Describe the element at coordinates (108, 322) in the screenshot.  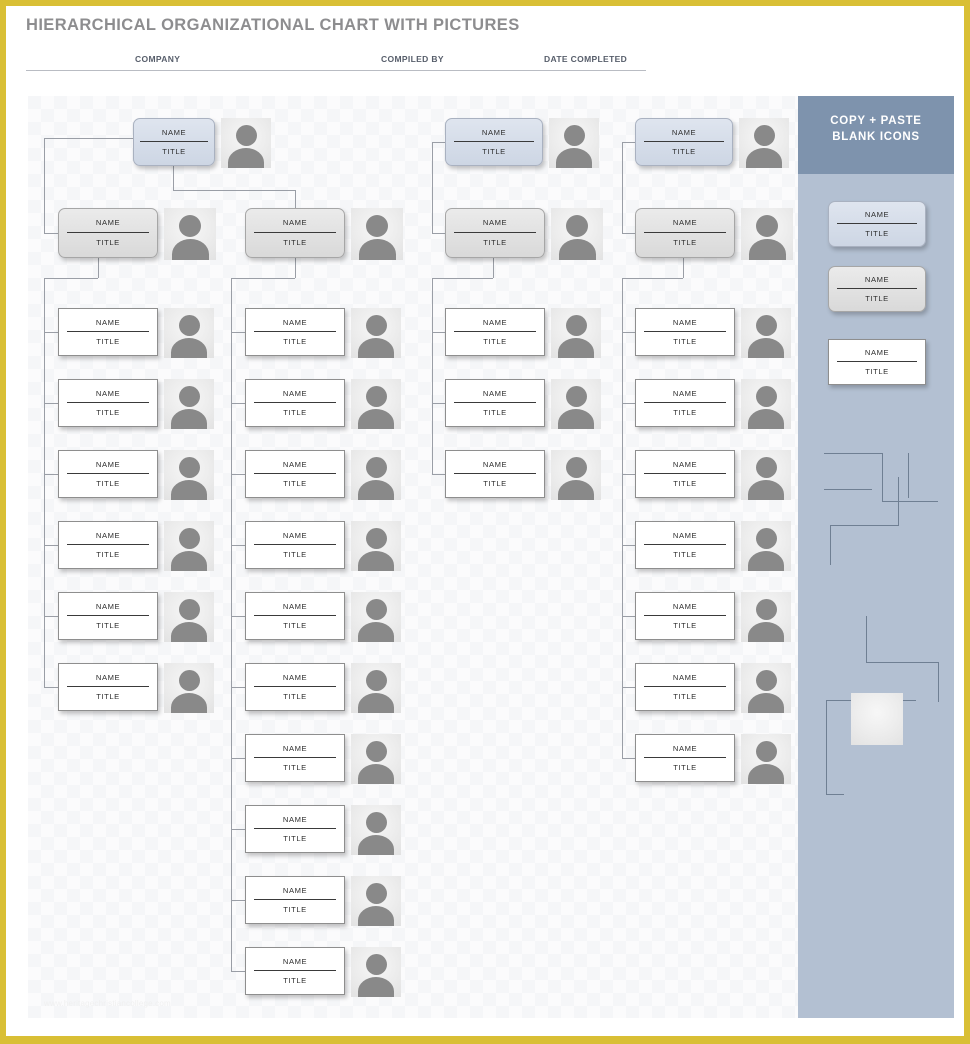
I see `node-c1-leaf-1-name: NAME` at that location.